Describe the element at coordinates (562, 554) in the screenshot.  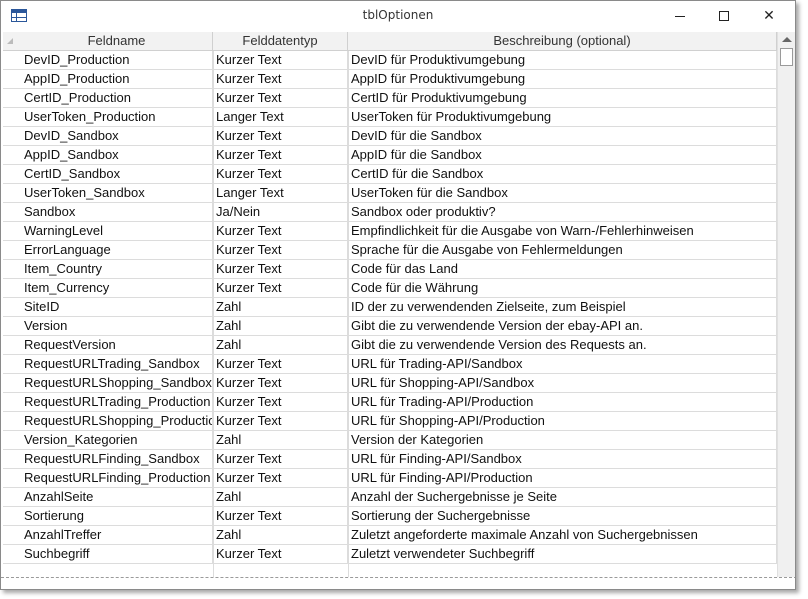
I see `description-cell: Zuletzt verwendeter Suchbegriff` at that location.